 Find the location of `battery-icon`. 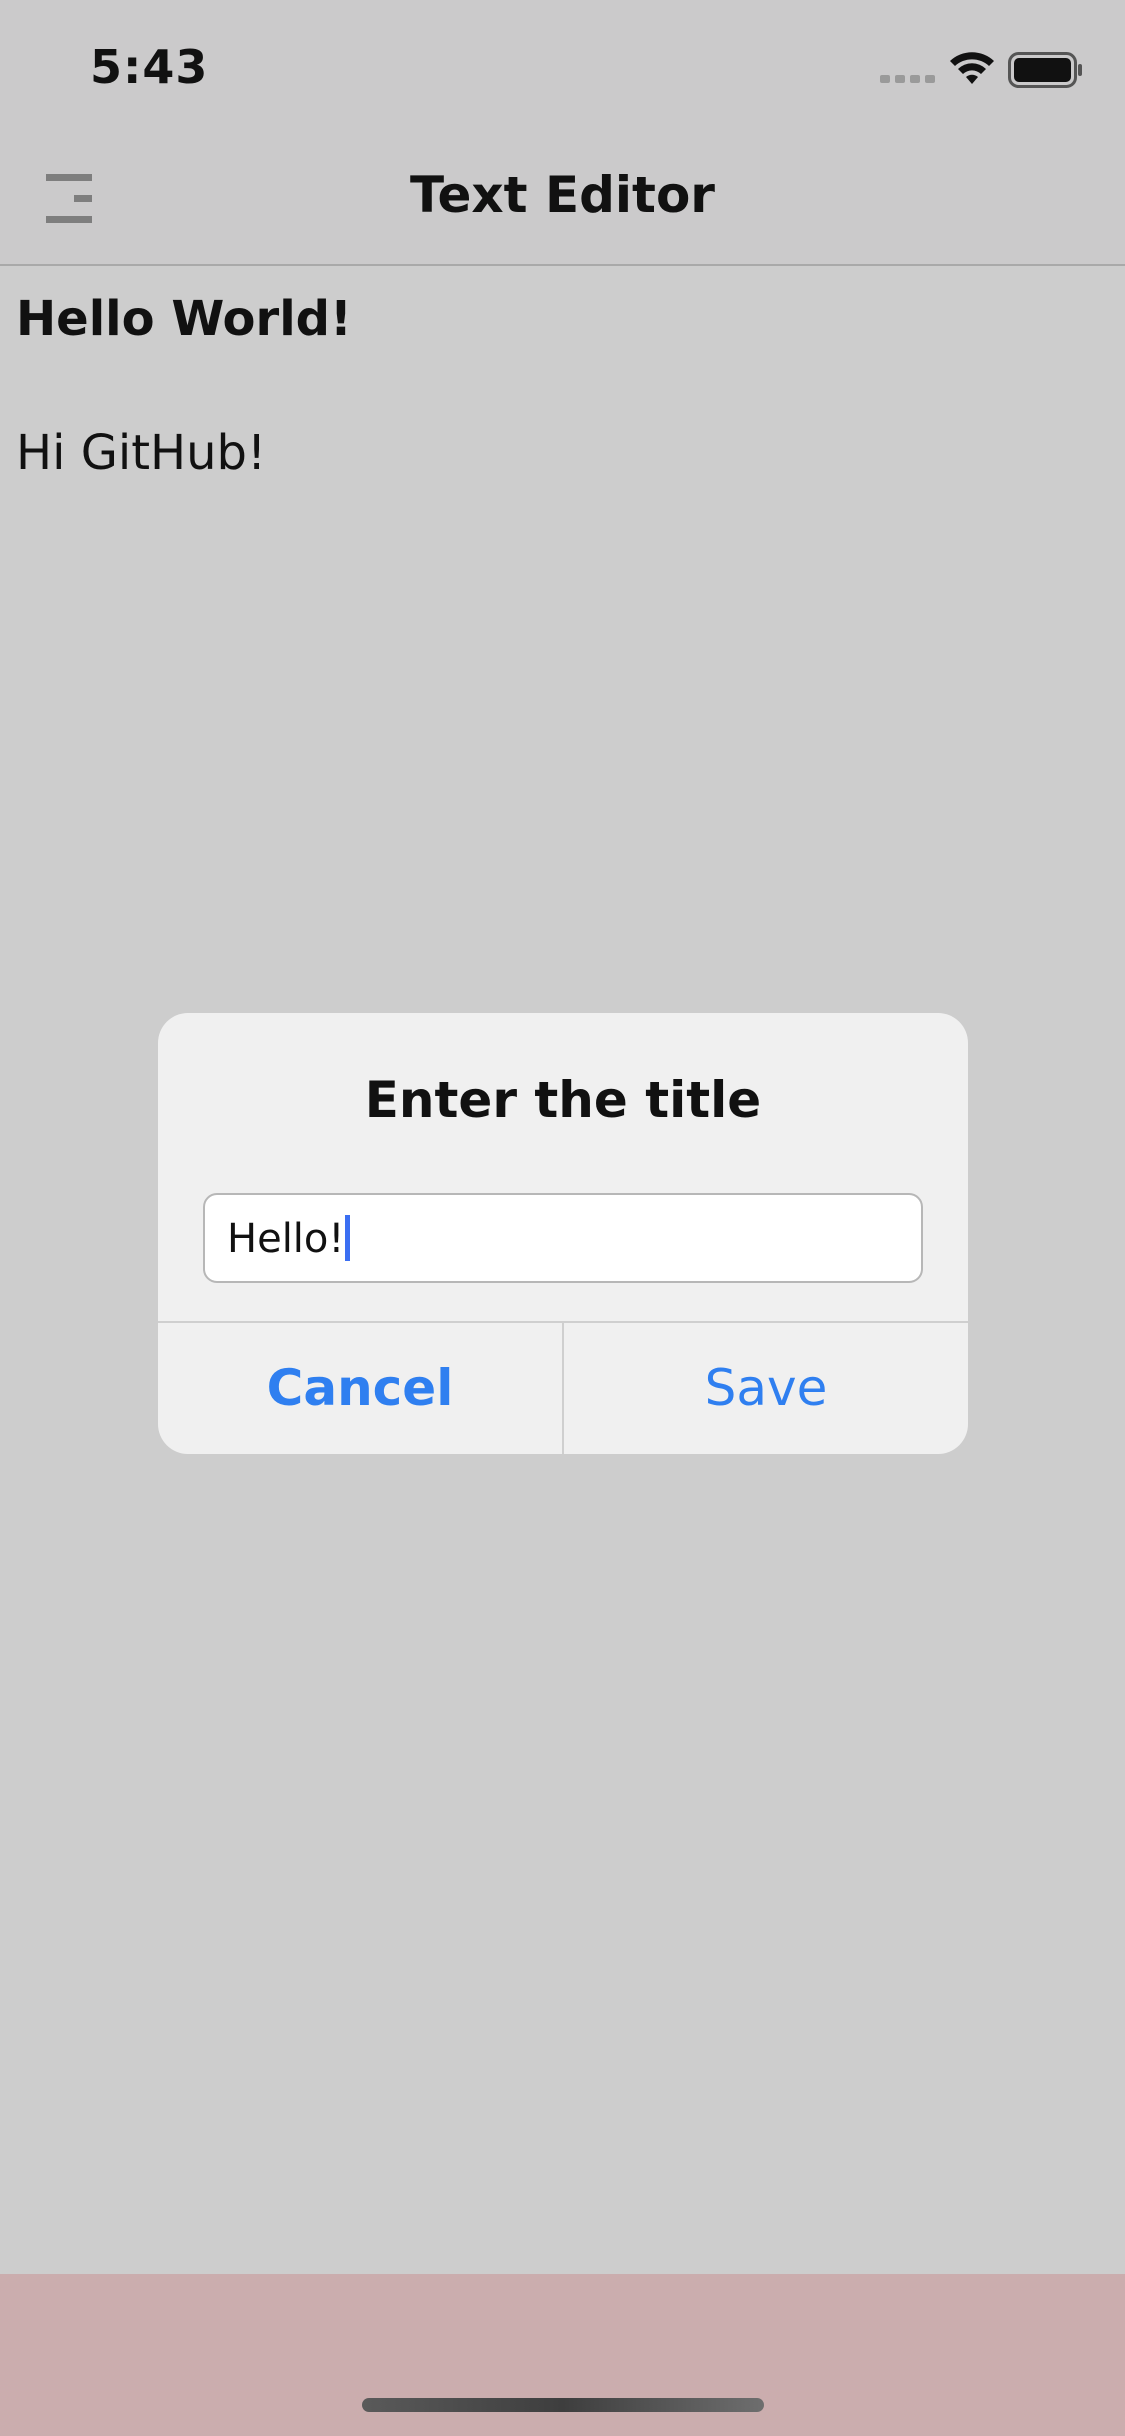

battery-icon is located at coordinates (1045, 70).